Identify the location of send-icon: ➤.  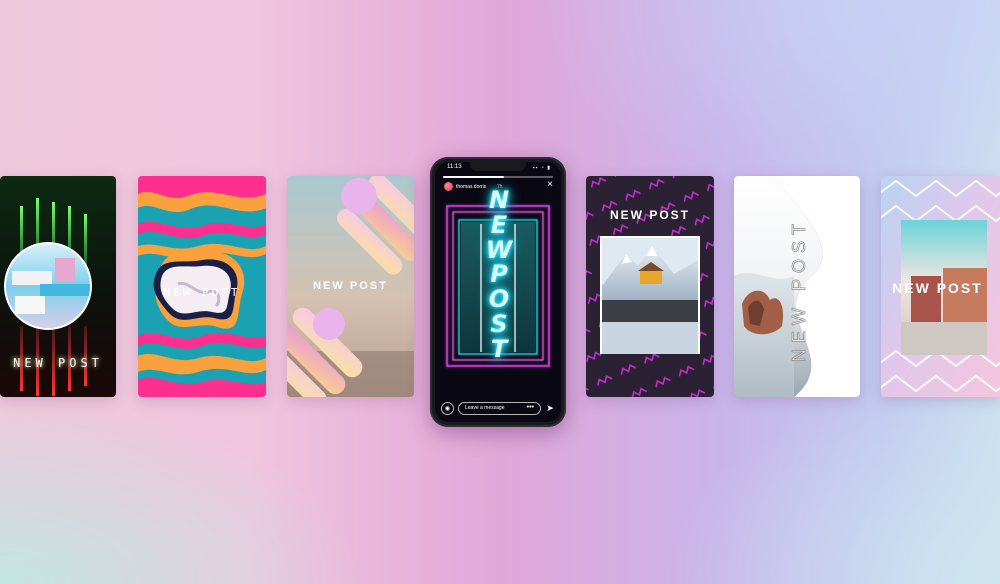
(550, 408).